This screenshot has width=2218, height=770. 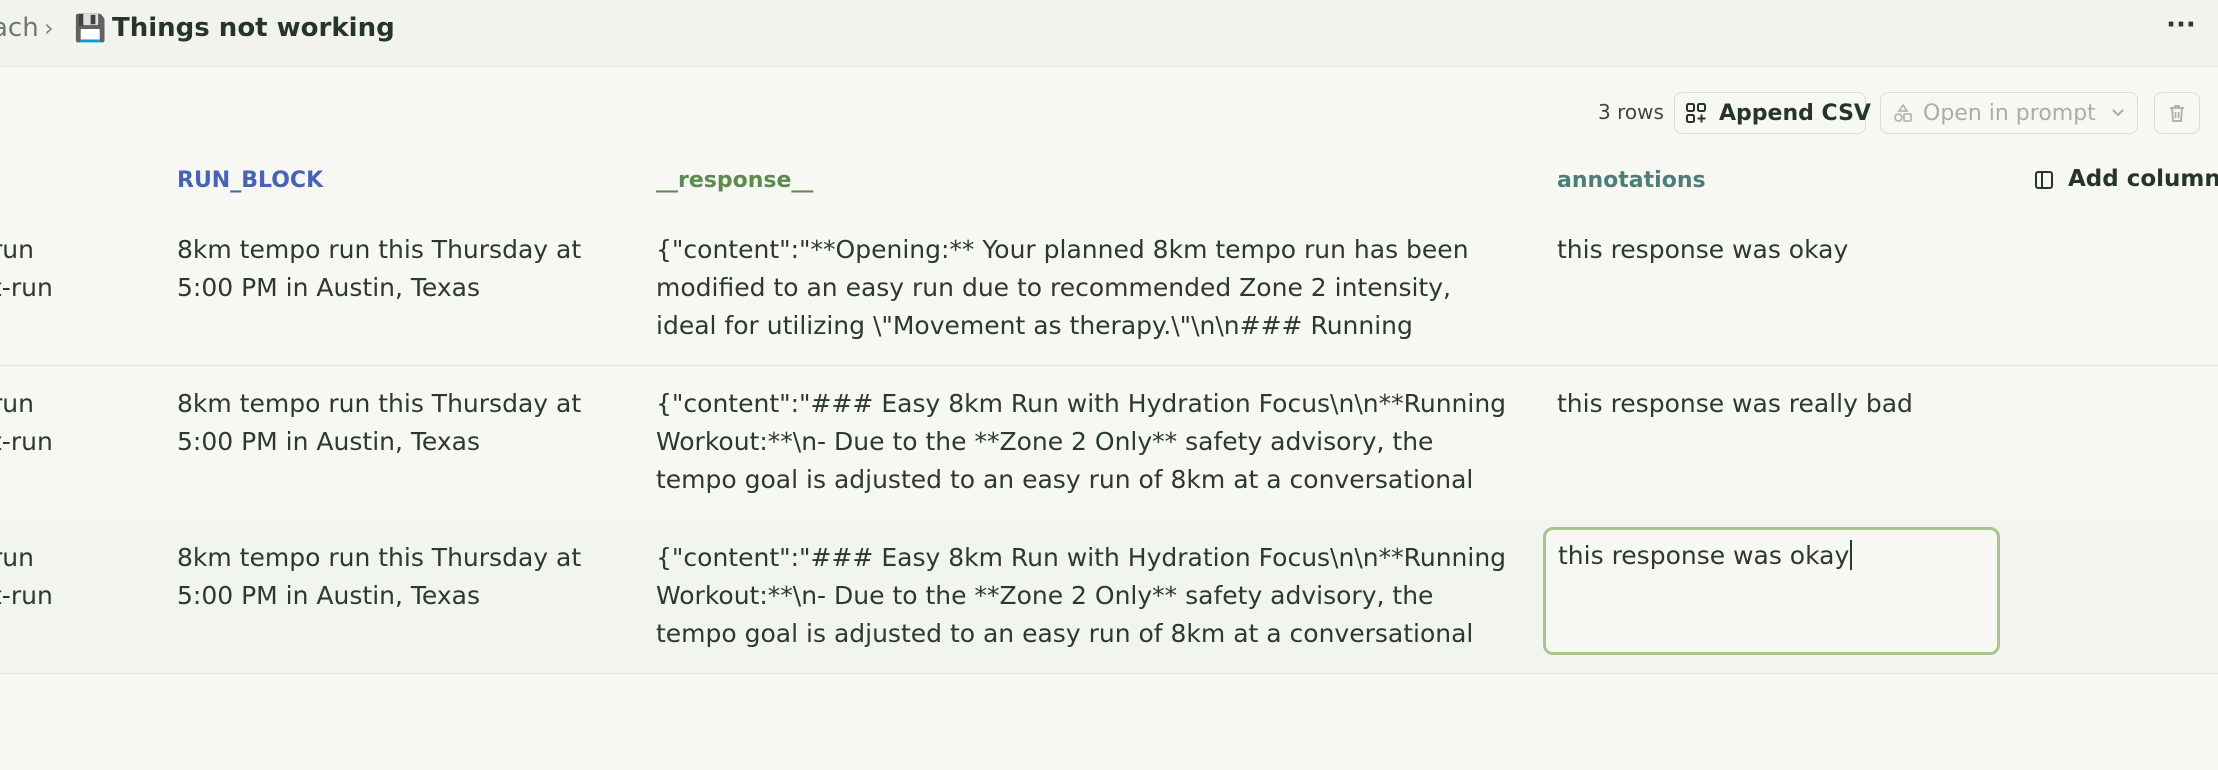 What do you see at coordinates (1696, 113) in the screenshot?
I see `grid-plus-icon` at bounding box center [1696, 113].